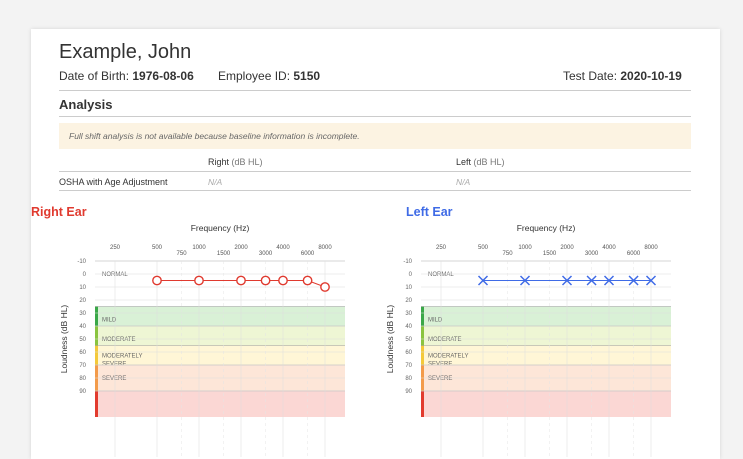  I want to click on dob-field: Date of Birth: 1976-08-06, so click(126, 76).